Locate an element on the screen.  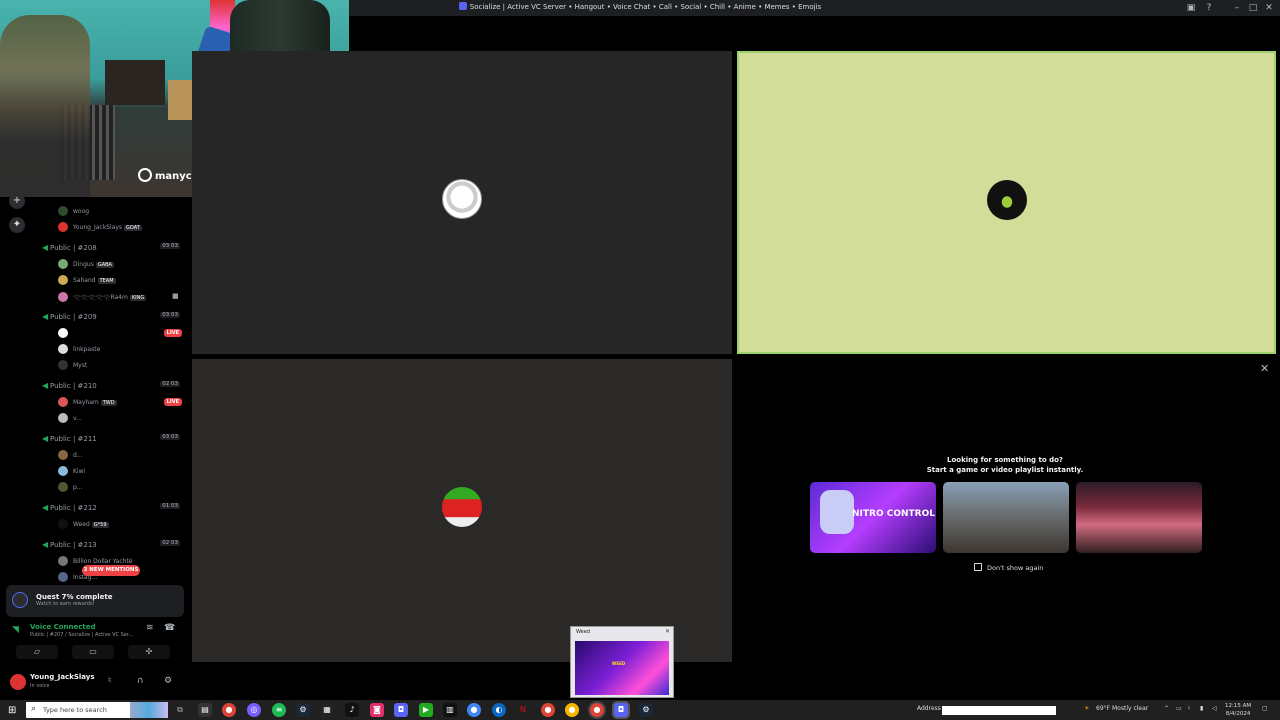
member-name: 𓂀𓂀𓂀𓂀𓂀Ra4m is located at coordinates (100, 297).